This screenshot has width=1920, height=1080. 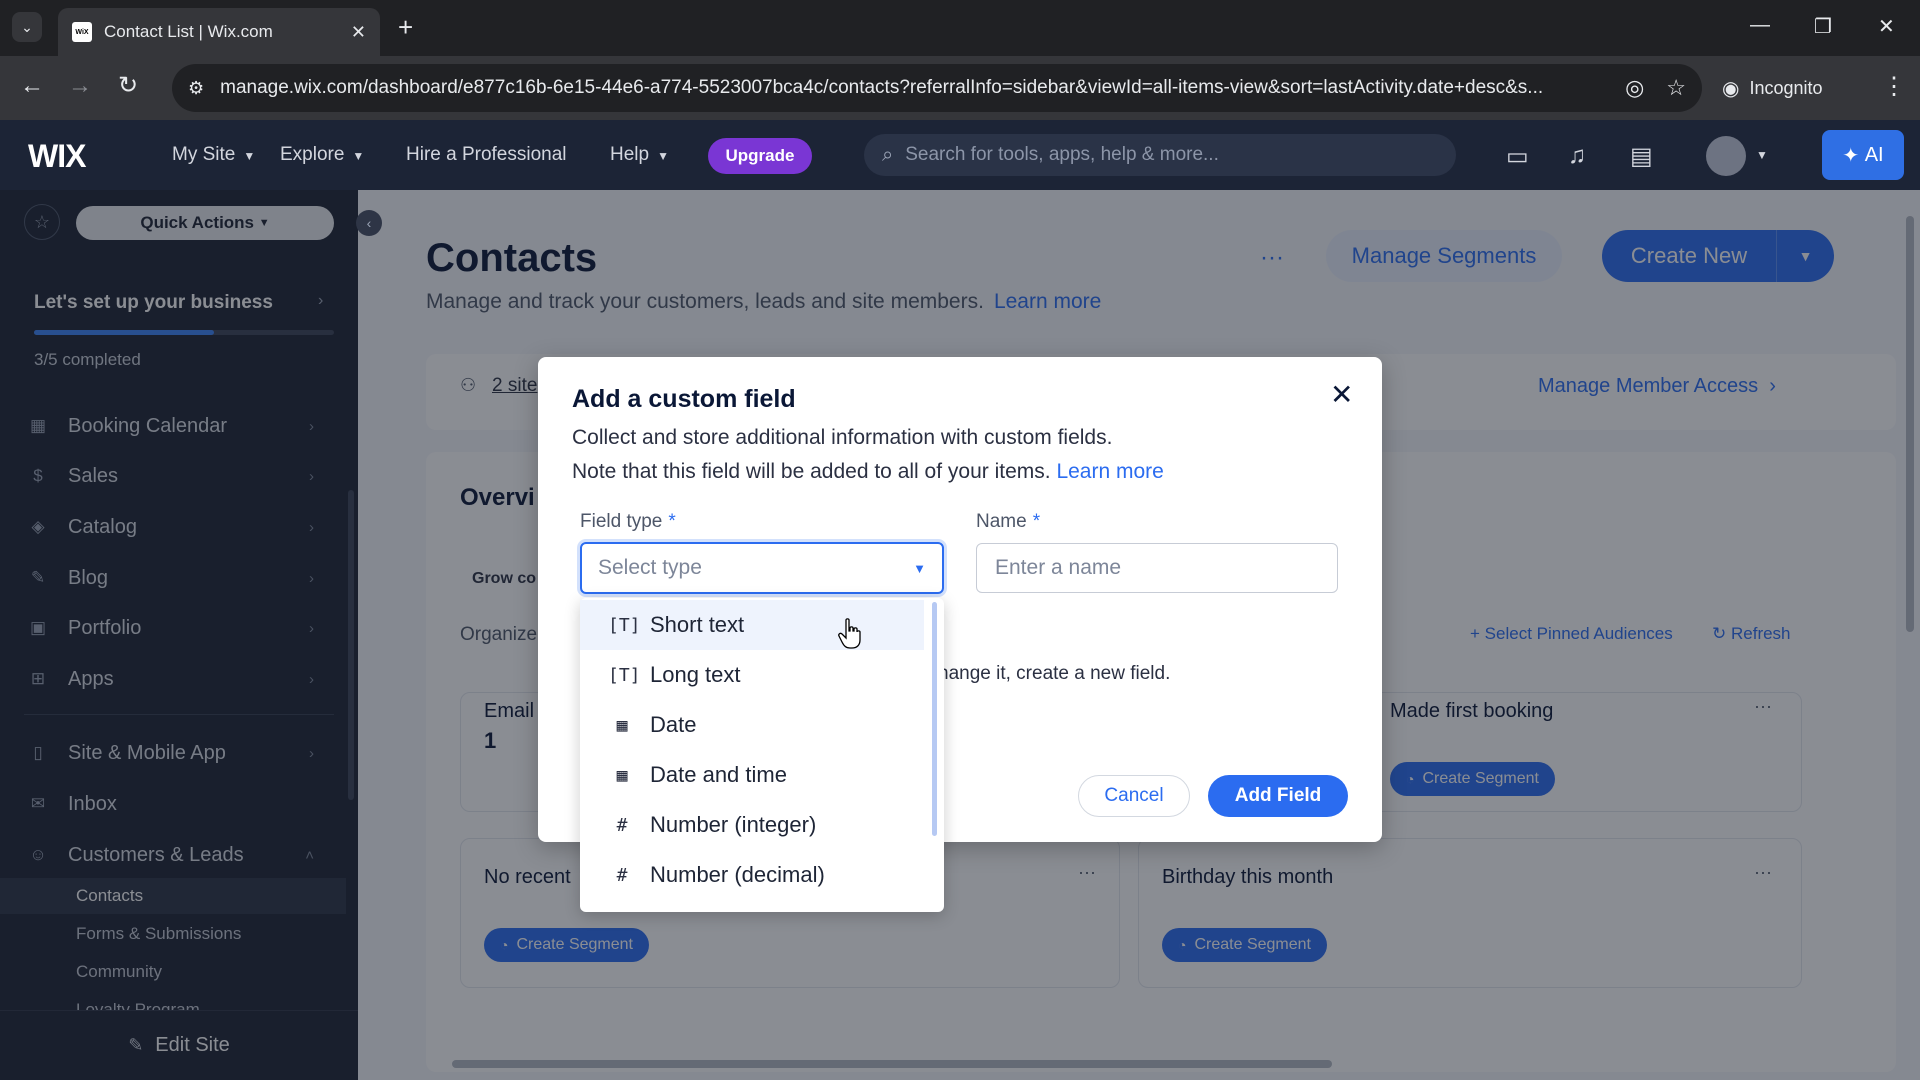 I want to click on wix-favicon-icon: WiX, so click(x=82, y=32).